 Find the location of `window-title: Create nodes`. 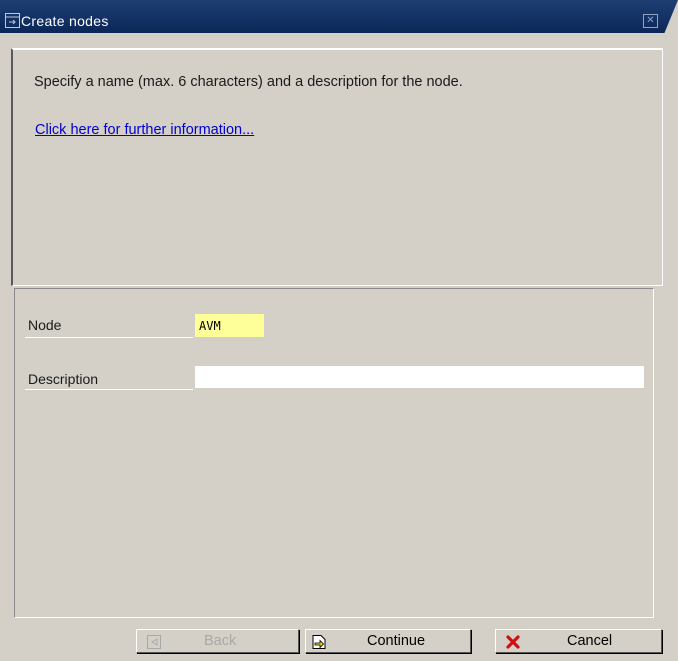

window-title: Create nodes is located at coordinates (65, 21).